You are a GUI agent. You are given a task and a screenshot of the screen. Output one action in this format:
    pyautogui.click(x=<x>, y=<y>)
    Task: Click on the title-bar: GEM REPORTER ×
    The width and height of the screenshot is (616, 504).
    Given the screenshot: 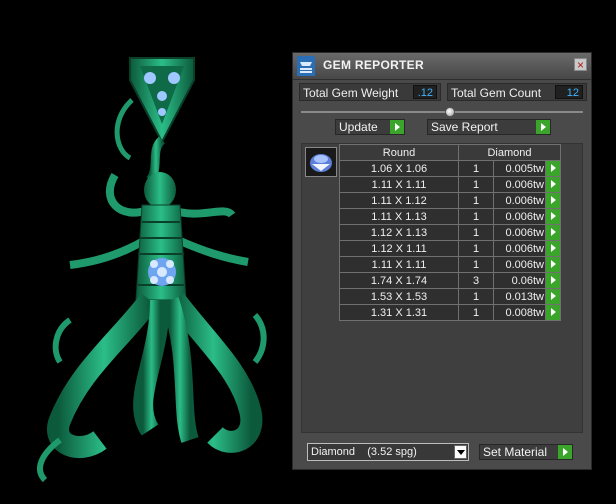 What is the action you would take?
    pyautogui.click(x=442, y=66)
    